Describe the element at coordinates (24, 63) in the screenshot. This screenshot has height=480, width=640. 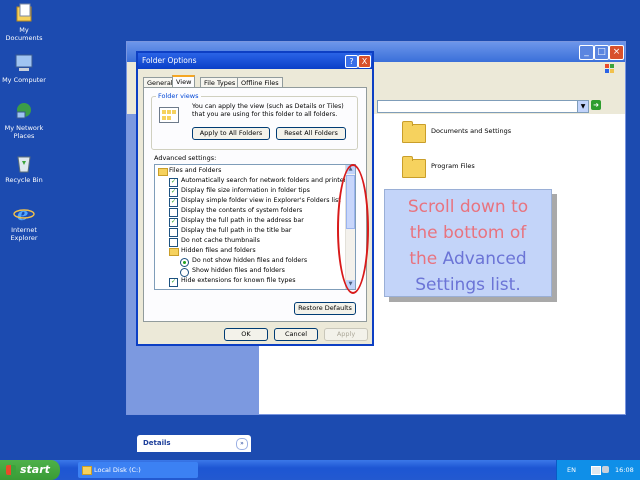
I see `my-computer-icon` at that location.